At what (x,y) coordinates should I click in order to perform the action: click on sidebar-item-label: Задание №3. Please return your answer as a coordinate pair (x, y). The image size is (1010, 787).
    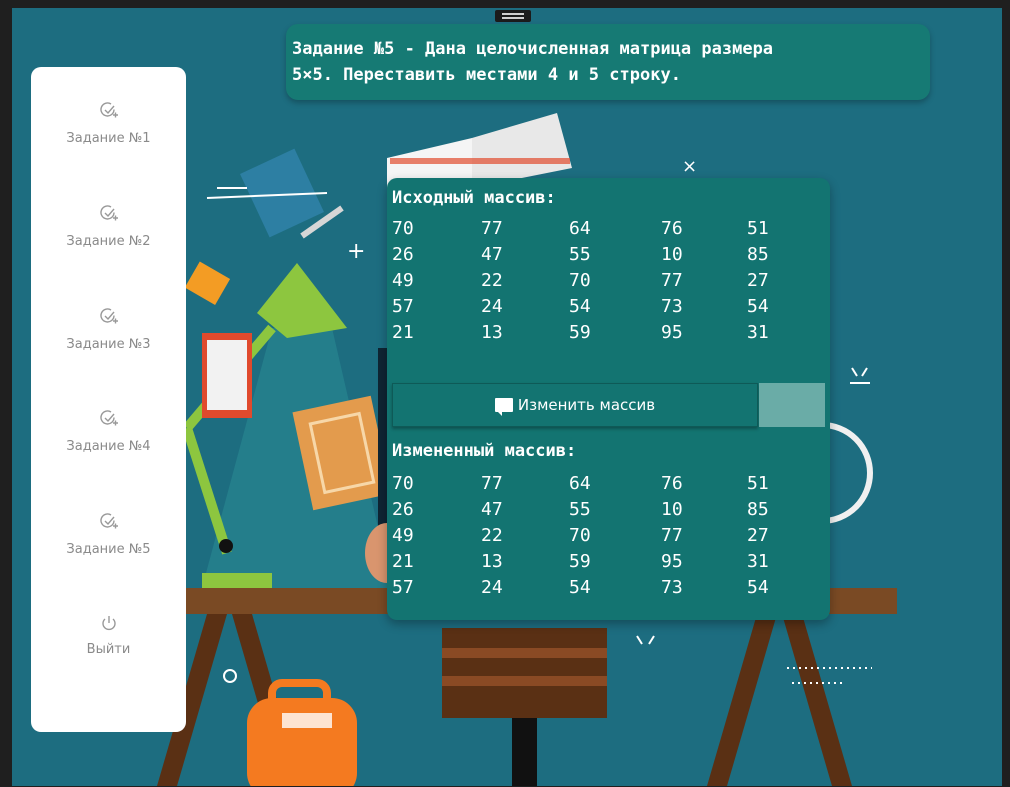
    Looking at the image, I should click on (108, 344).